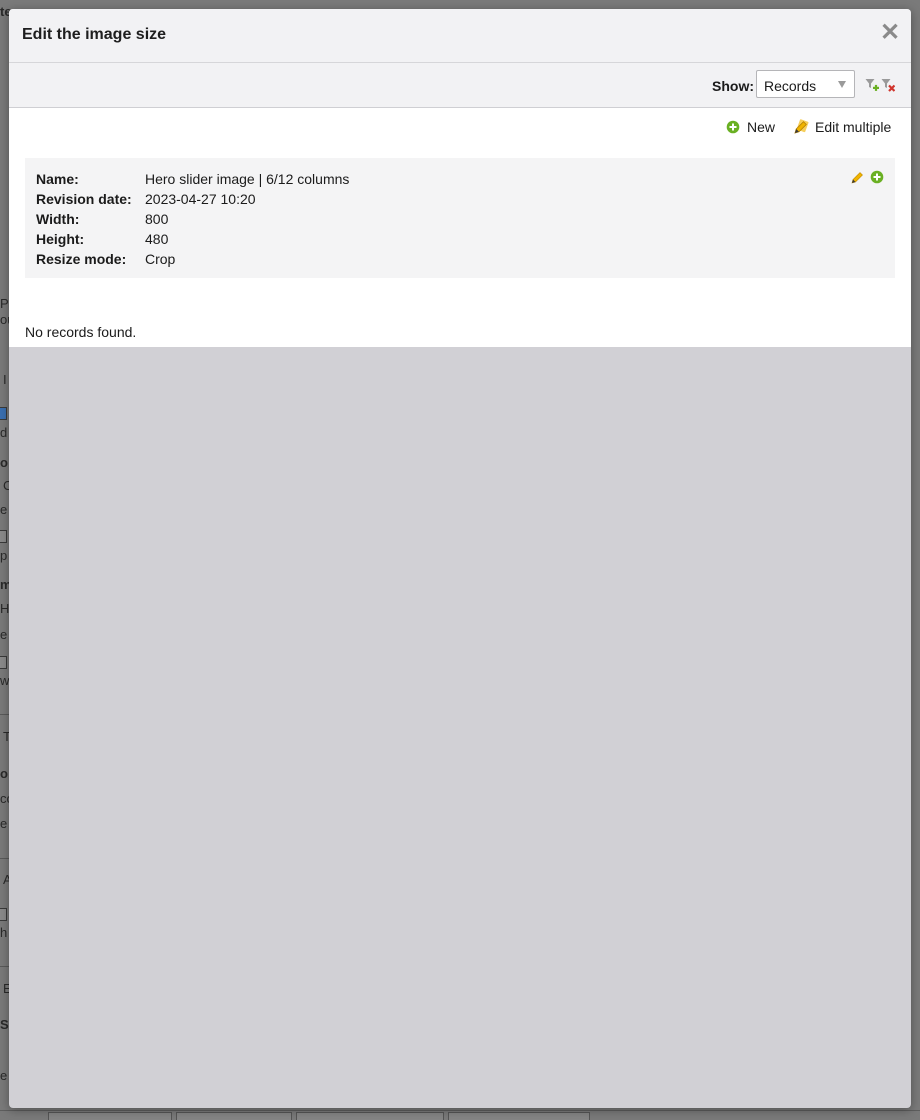 The height and width of the screenshot is (1120, 920). I want to click on edit-multiple-icon, so click(801, 127).